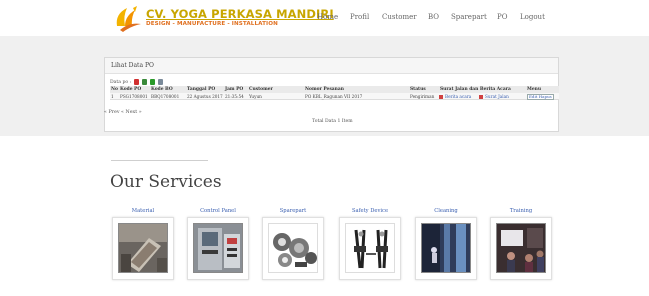  What do you see at coordinates (160, 82) in the screenshot?
I see `export-print-icon` at bounding box center [160, 82].